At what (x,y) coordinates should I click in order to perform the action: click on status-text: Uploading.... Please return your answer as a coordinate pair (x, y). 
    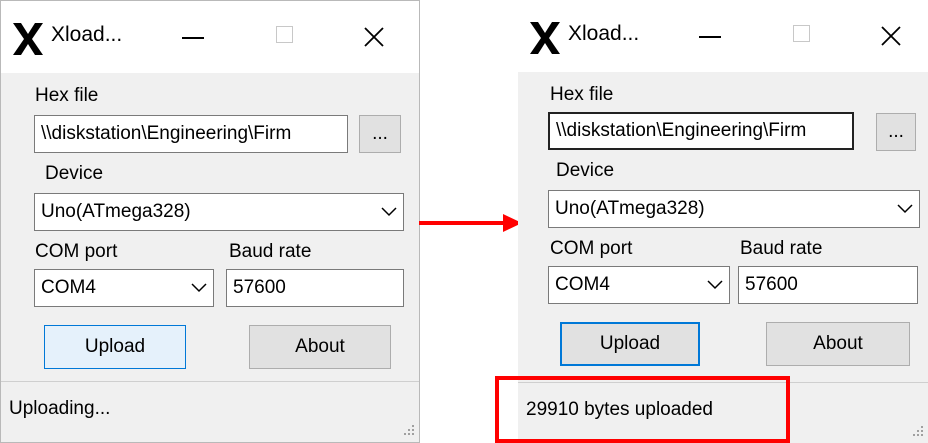
    Looking at the image, I should click on (60, 408).